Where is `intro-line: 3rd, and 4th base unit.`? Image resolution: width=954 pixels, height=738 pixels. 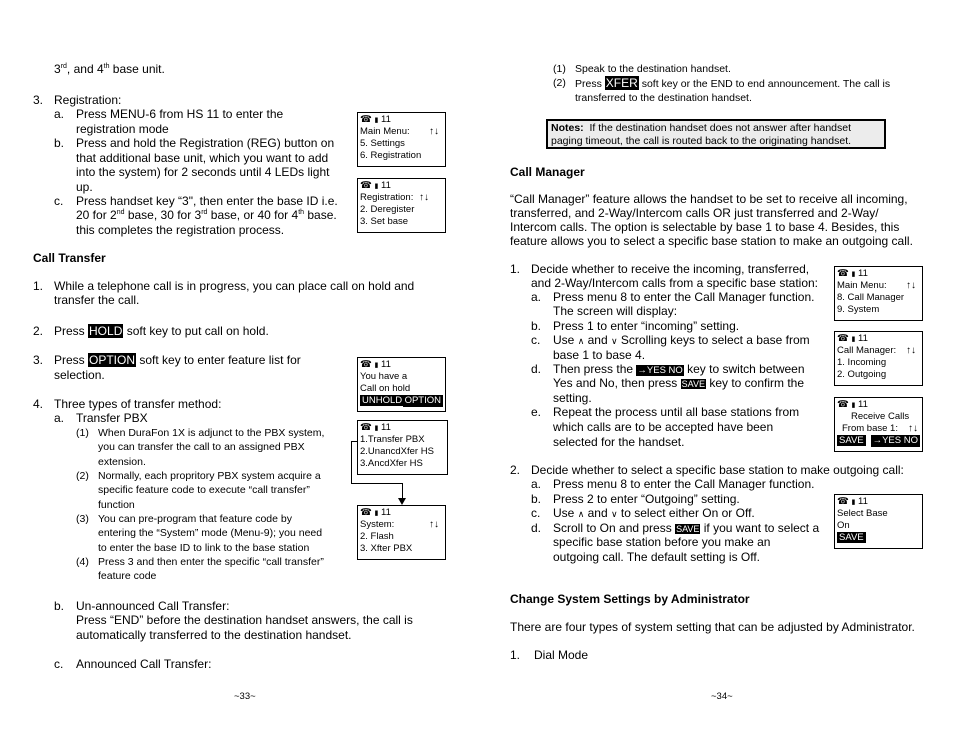
intro-line: 3rd, and 4th base unit. is located at coordinates (109, 69).